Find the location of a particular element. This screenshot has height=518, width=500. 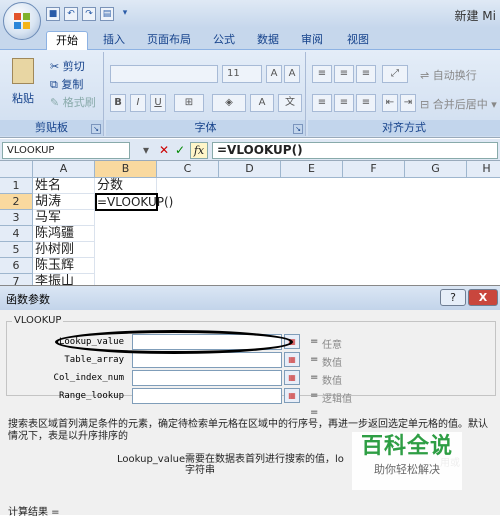

increase-indent-icon: ⇥ is located at coordinates (408, 103).